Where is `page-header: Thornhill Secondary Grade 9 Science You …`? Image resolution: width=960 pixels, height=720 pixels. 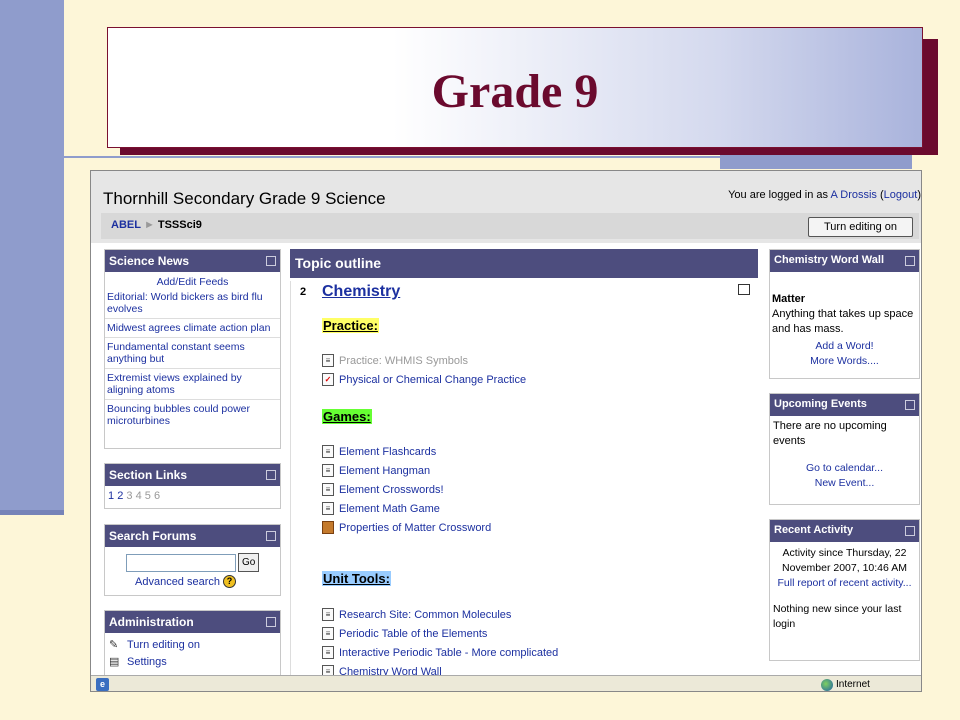 page-header: Thornhill Secondary Grade 9 Science You … is located at coordinates (506, 207).